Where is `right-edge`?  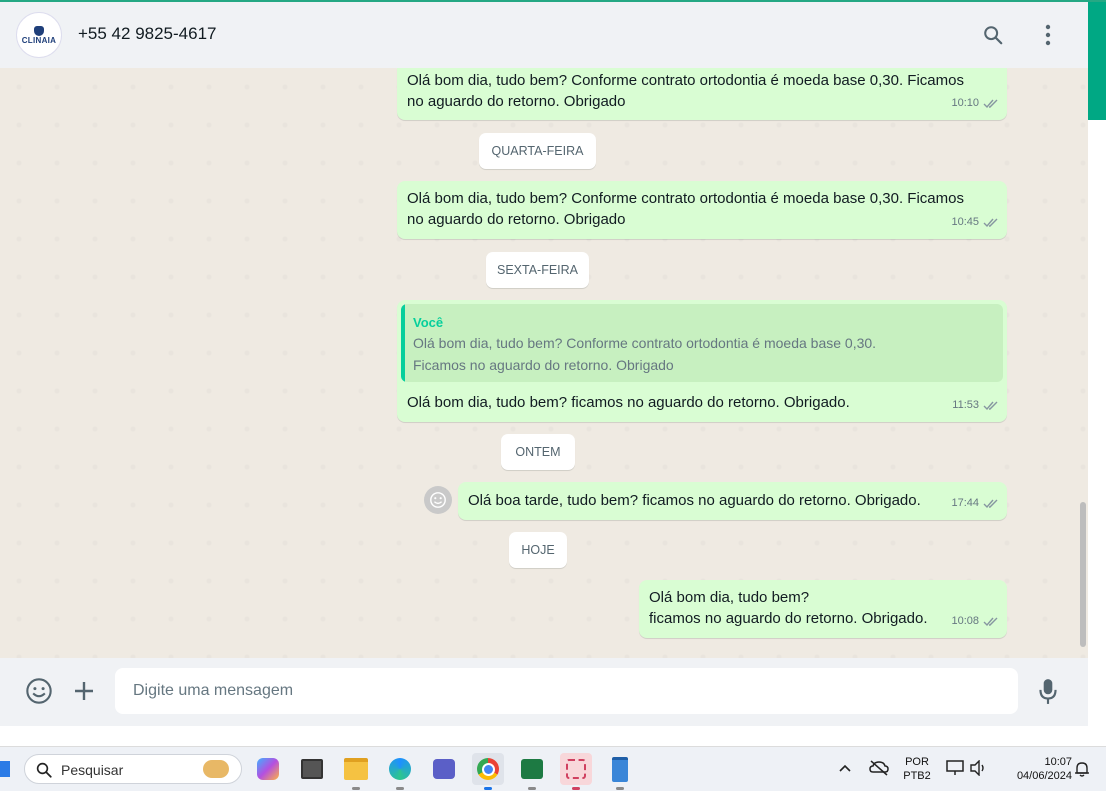 right-edge is located at coordinates (1093, 364).